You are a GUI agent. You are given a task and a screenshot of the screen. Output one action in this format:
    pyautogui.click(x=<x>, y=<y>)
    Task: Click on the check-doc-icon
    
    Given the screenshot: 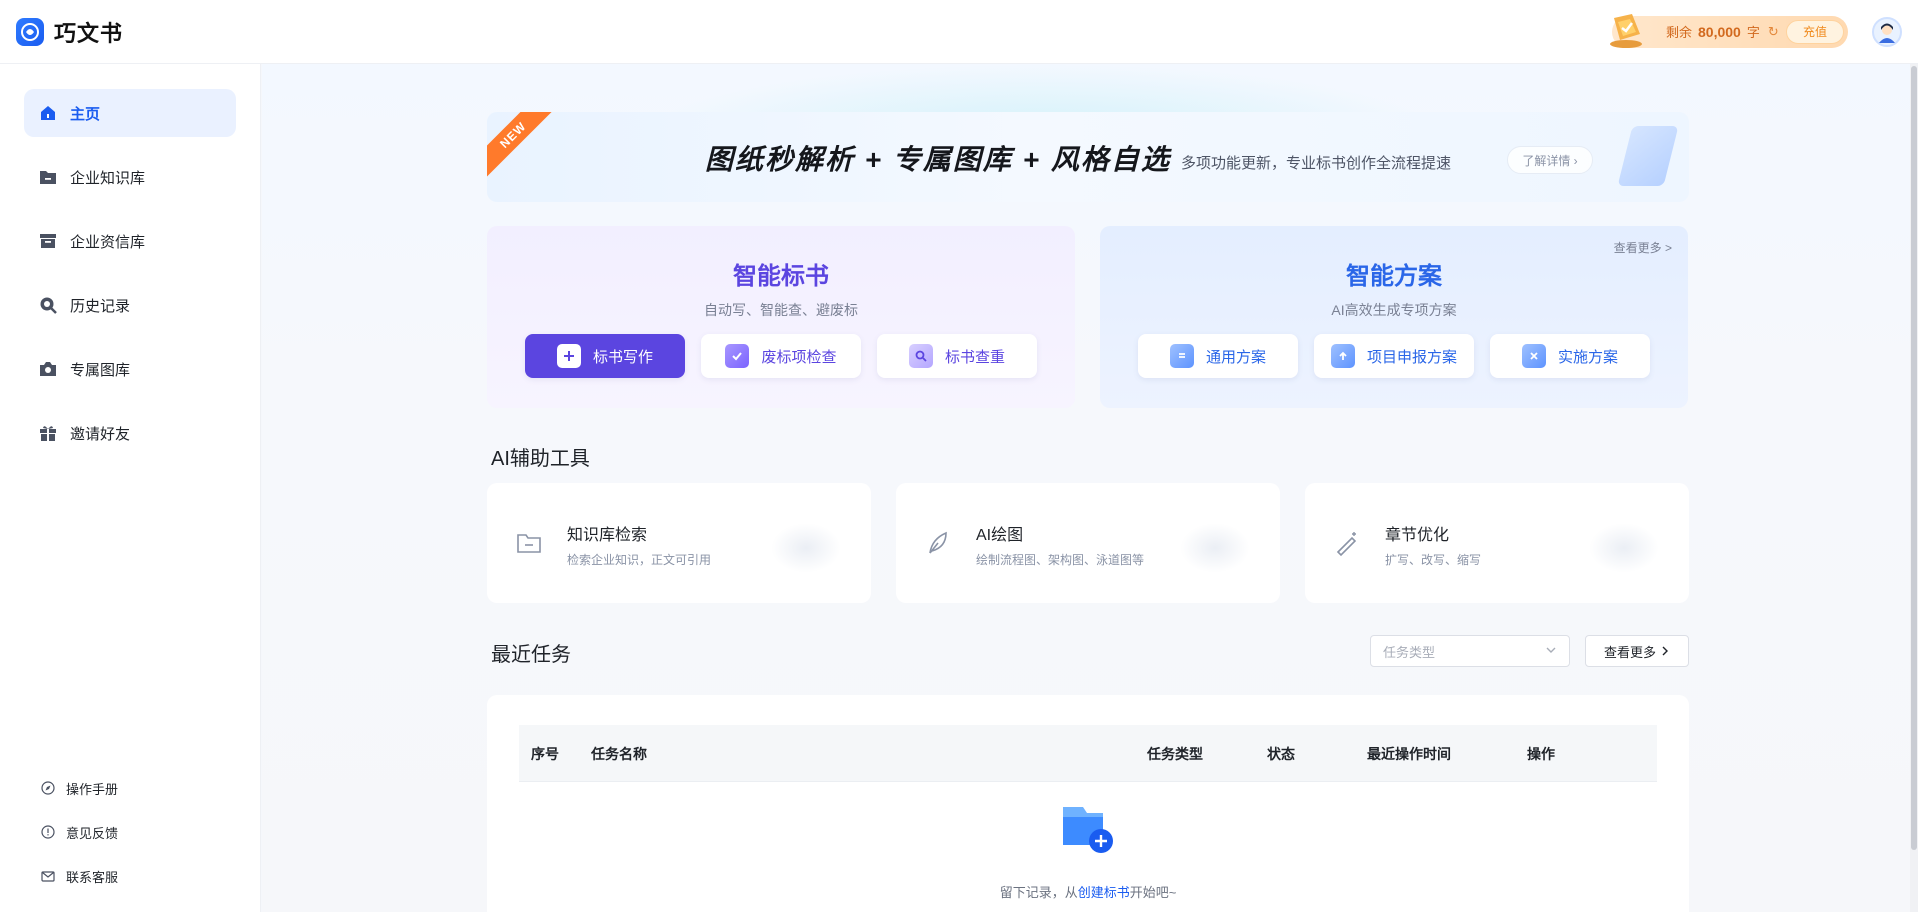 What is the action you would take?
    pyautogui.click(x=737, y=356)
    